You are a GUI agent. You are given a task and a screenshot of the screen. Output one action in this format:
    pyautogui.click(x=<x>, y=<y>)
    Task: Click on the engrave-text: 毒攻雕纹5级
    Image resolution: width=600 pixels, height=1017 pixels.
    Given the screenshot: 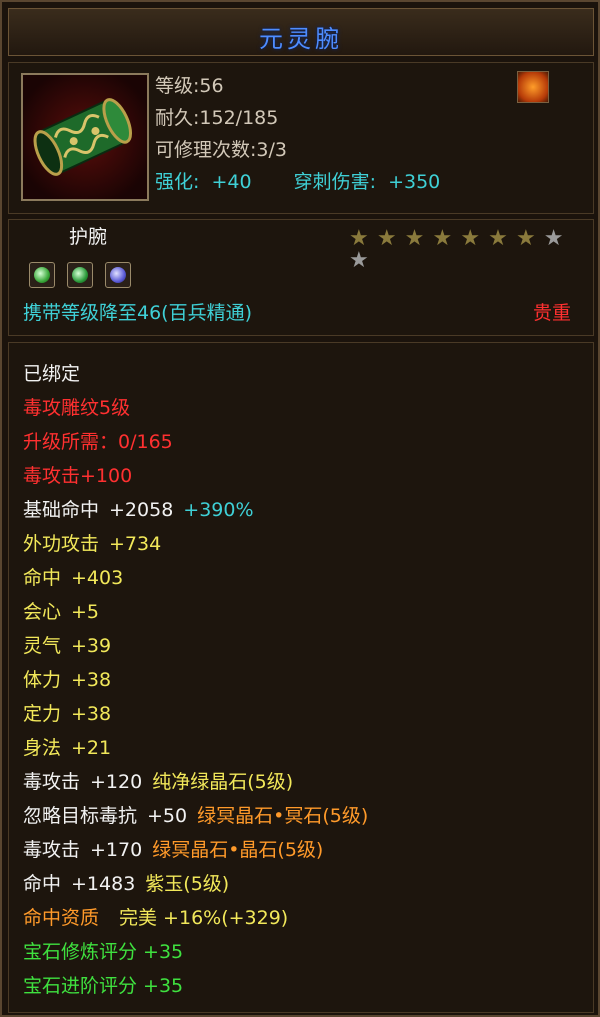 What is the action you would take?
    pyautogui.click(x=77, y=408)
    